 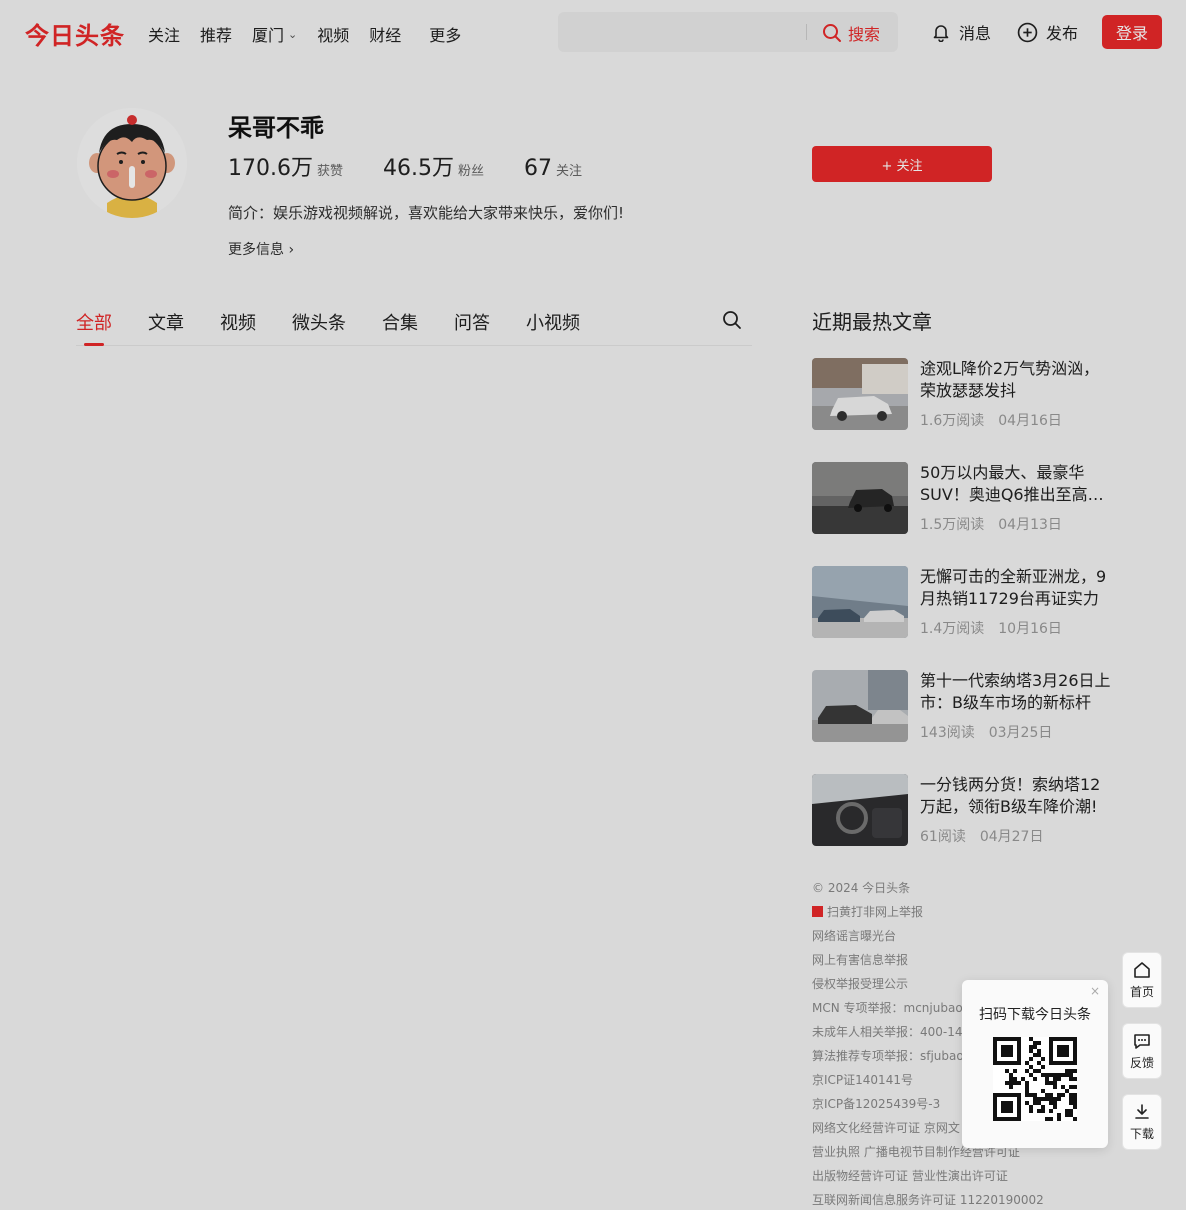 What do you see at coordinates (1016, 796) in the screenshot?
I see `article-title: 一分钱两分货！索纳塔12万起，领衔B级车降价潮!` at bounding box center [1016, 796].